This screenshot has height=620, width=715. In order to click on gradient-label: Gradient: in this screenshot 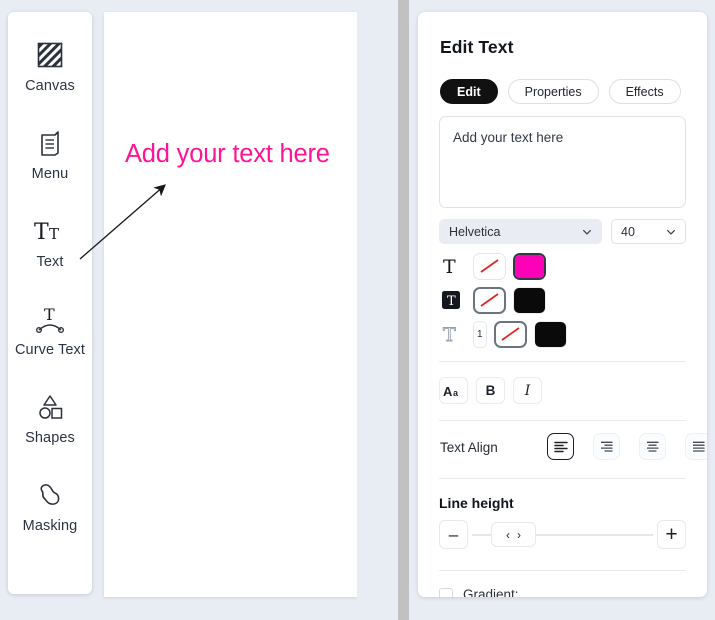, I will do `click(491, 592)`.